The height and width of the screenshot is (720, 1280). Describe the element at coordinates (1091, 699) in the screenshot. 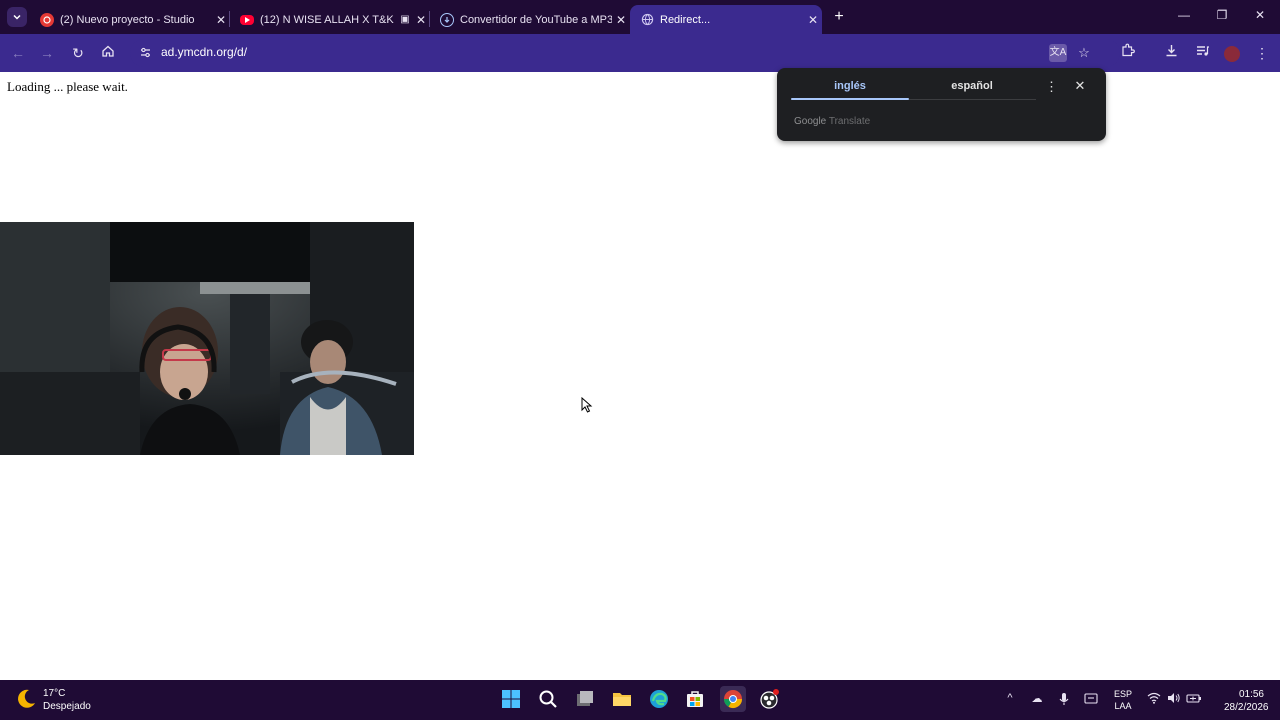

I see `notification-icon` at that location.